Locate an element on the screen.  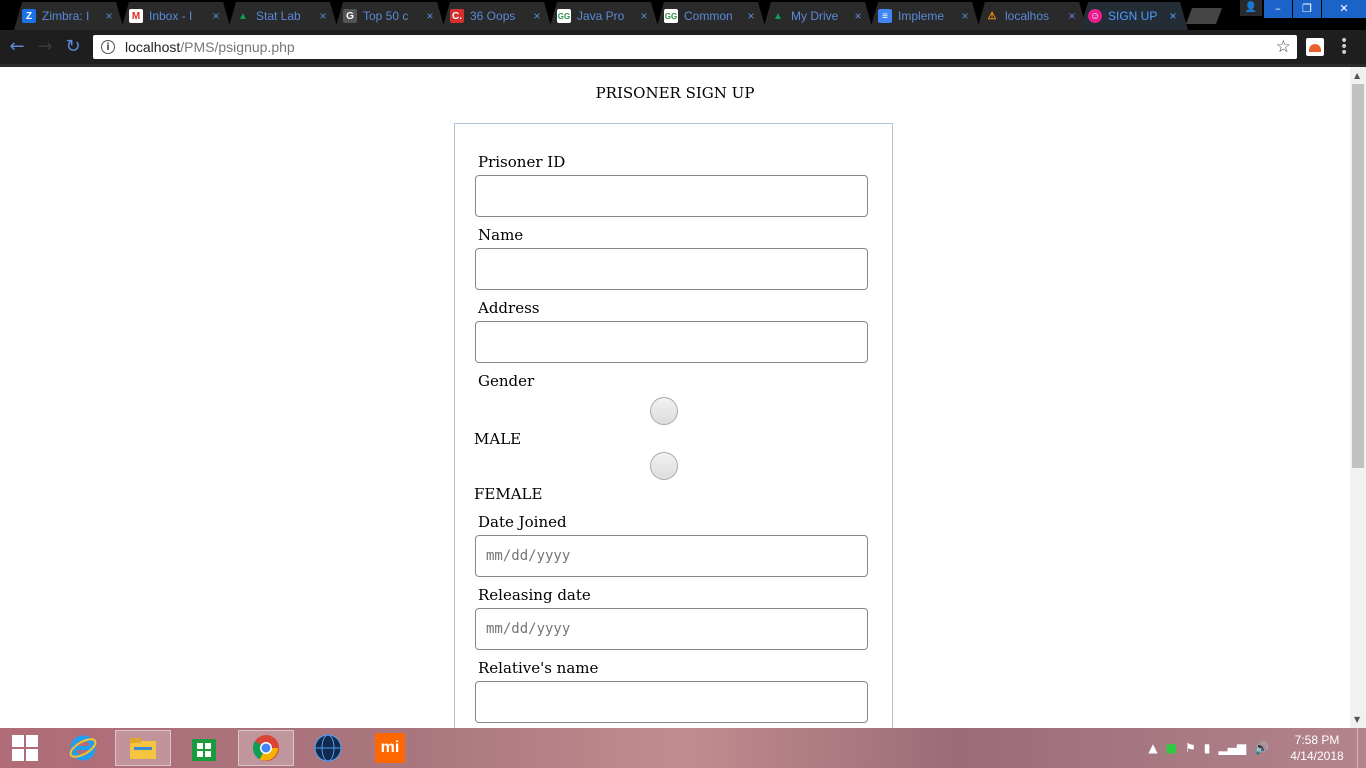
female-radio is located at coordinates (664, 466).